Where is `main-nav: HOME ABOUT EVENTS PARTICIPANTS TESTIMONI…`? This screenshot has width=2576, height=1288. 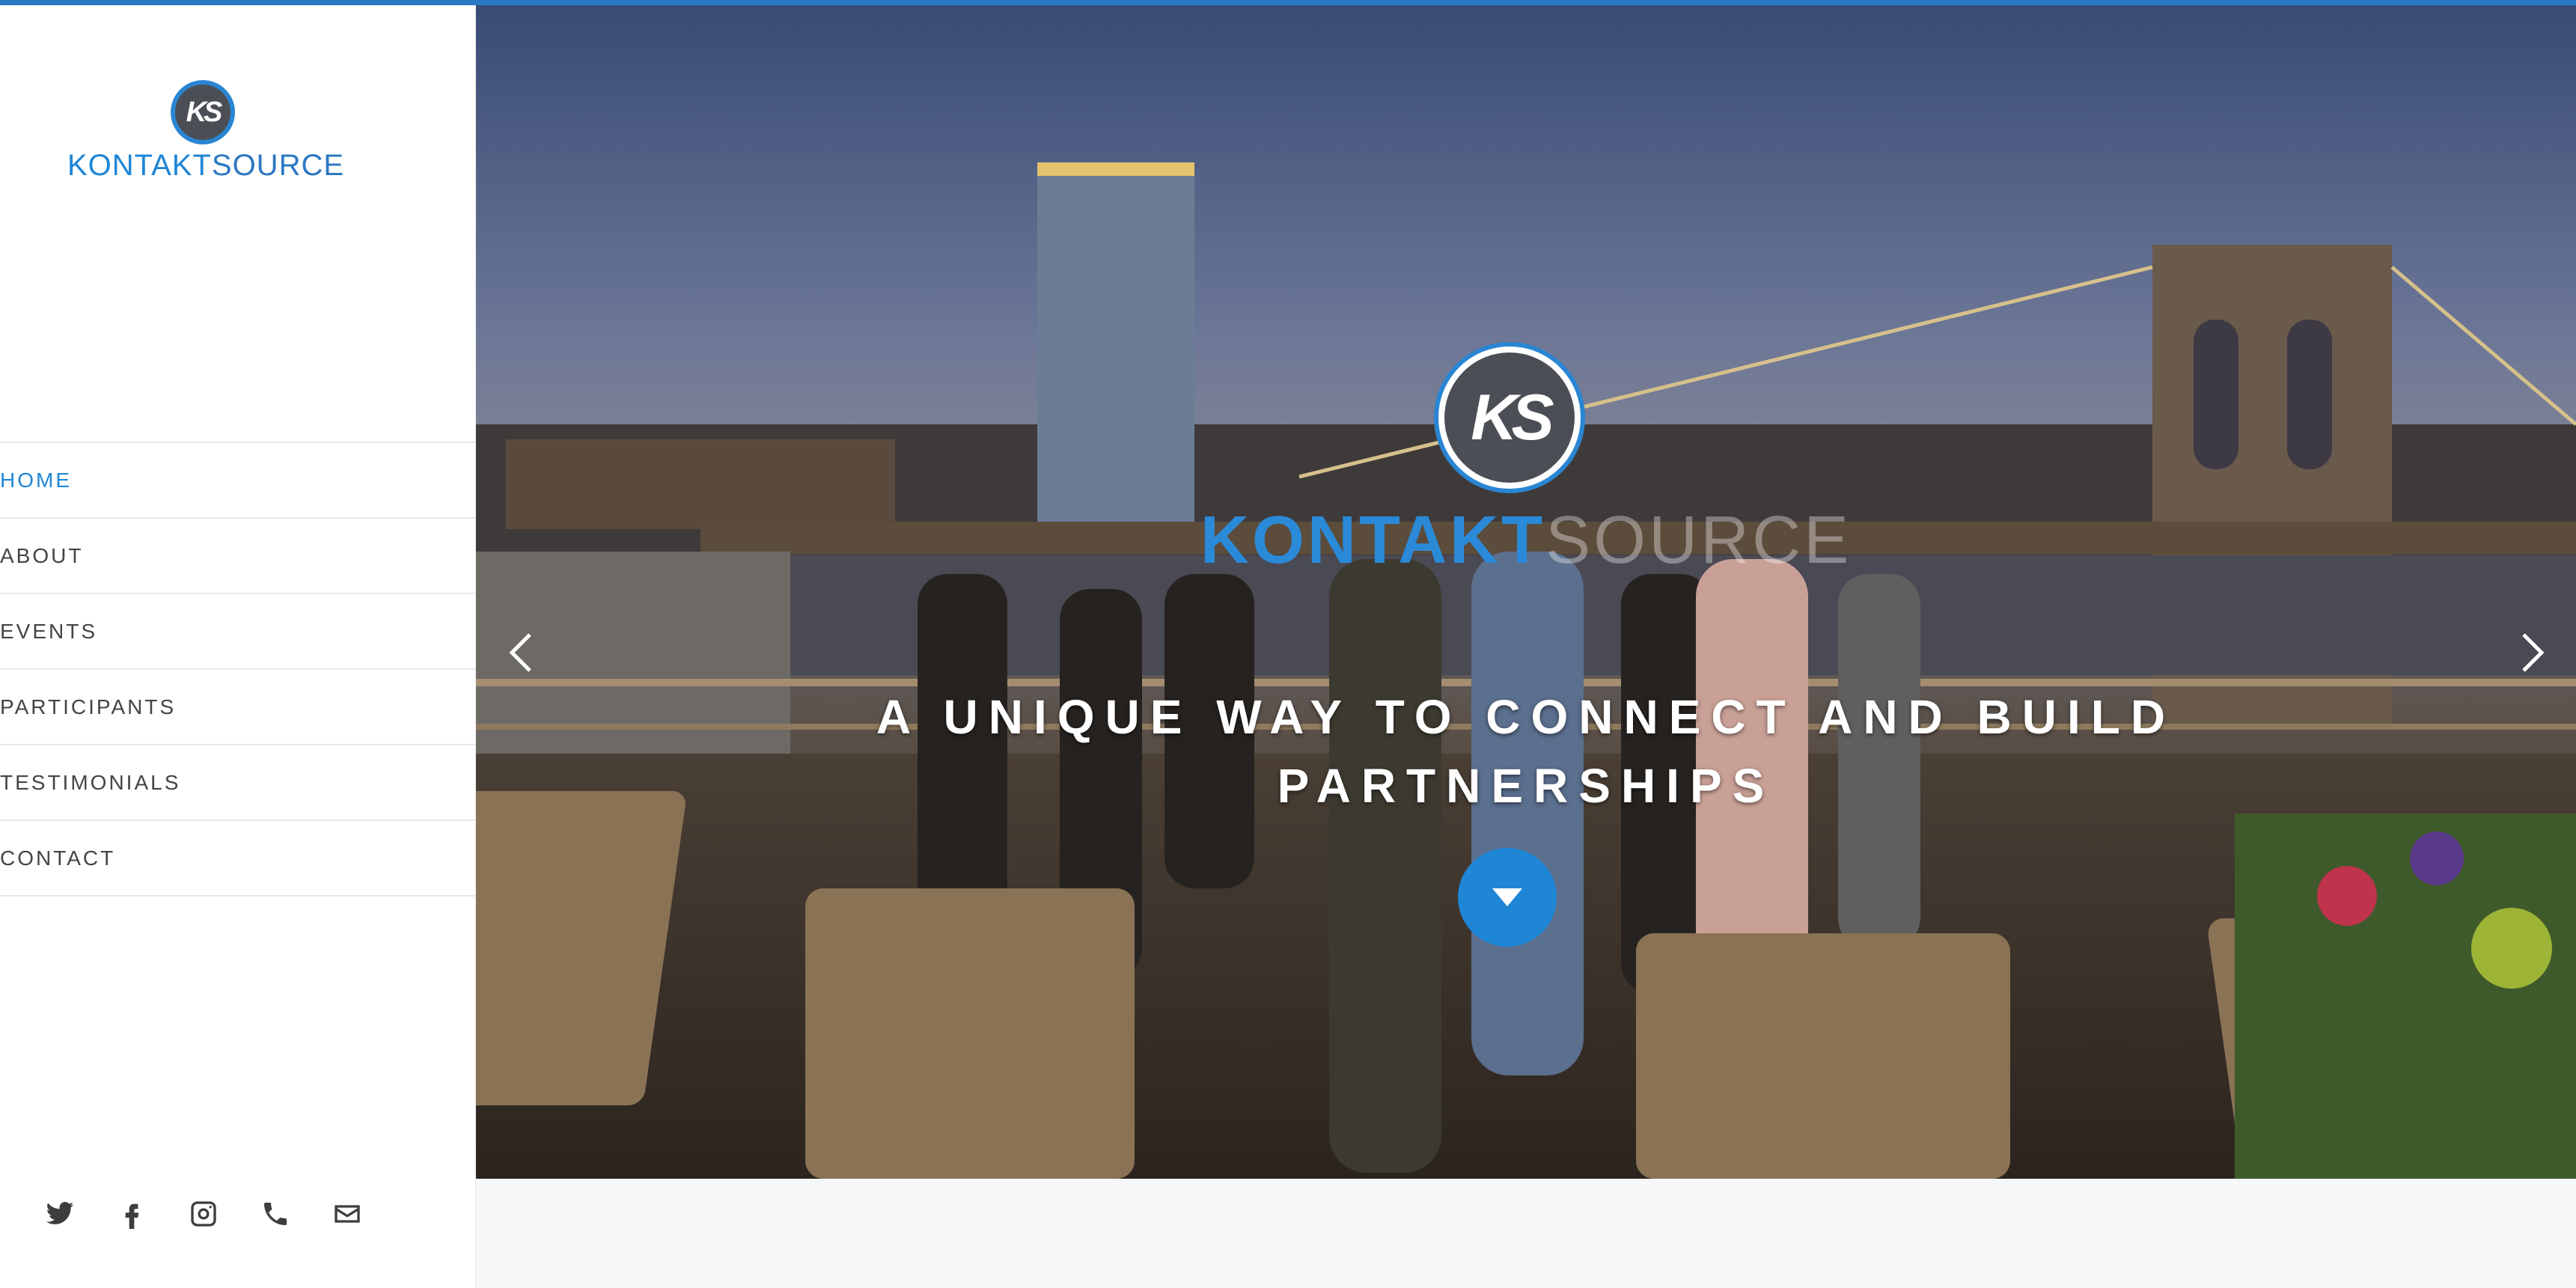 main-nav: HOME ABOUT EVENTS PARTICIPANTS TESTIMONI… is located at coordinates (238, 669).